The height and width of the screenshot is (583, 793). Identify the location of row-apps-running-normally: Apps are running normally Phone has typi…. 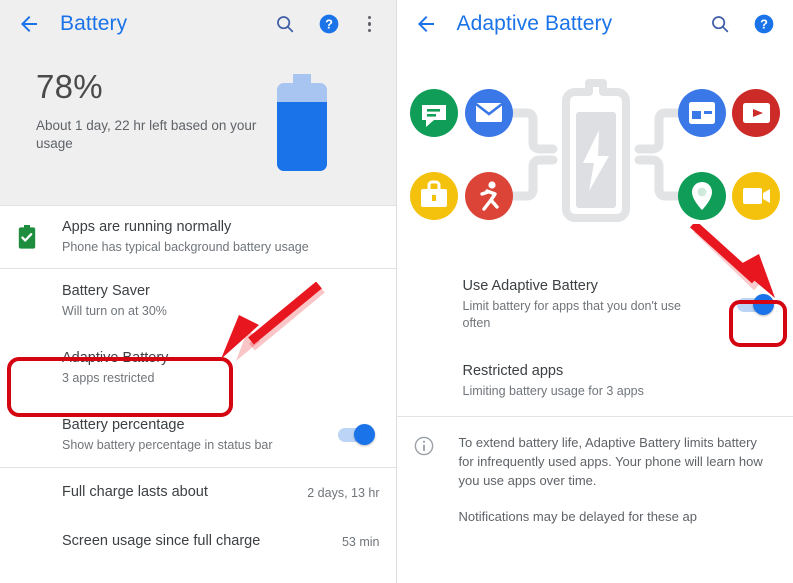
(198, 237).